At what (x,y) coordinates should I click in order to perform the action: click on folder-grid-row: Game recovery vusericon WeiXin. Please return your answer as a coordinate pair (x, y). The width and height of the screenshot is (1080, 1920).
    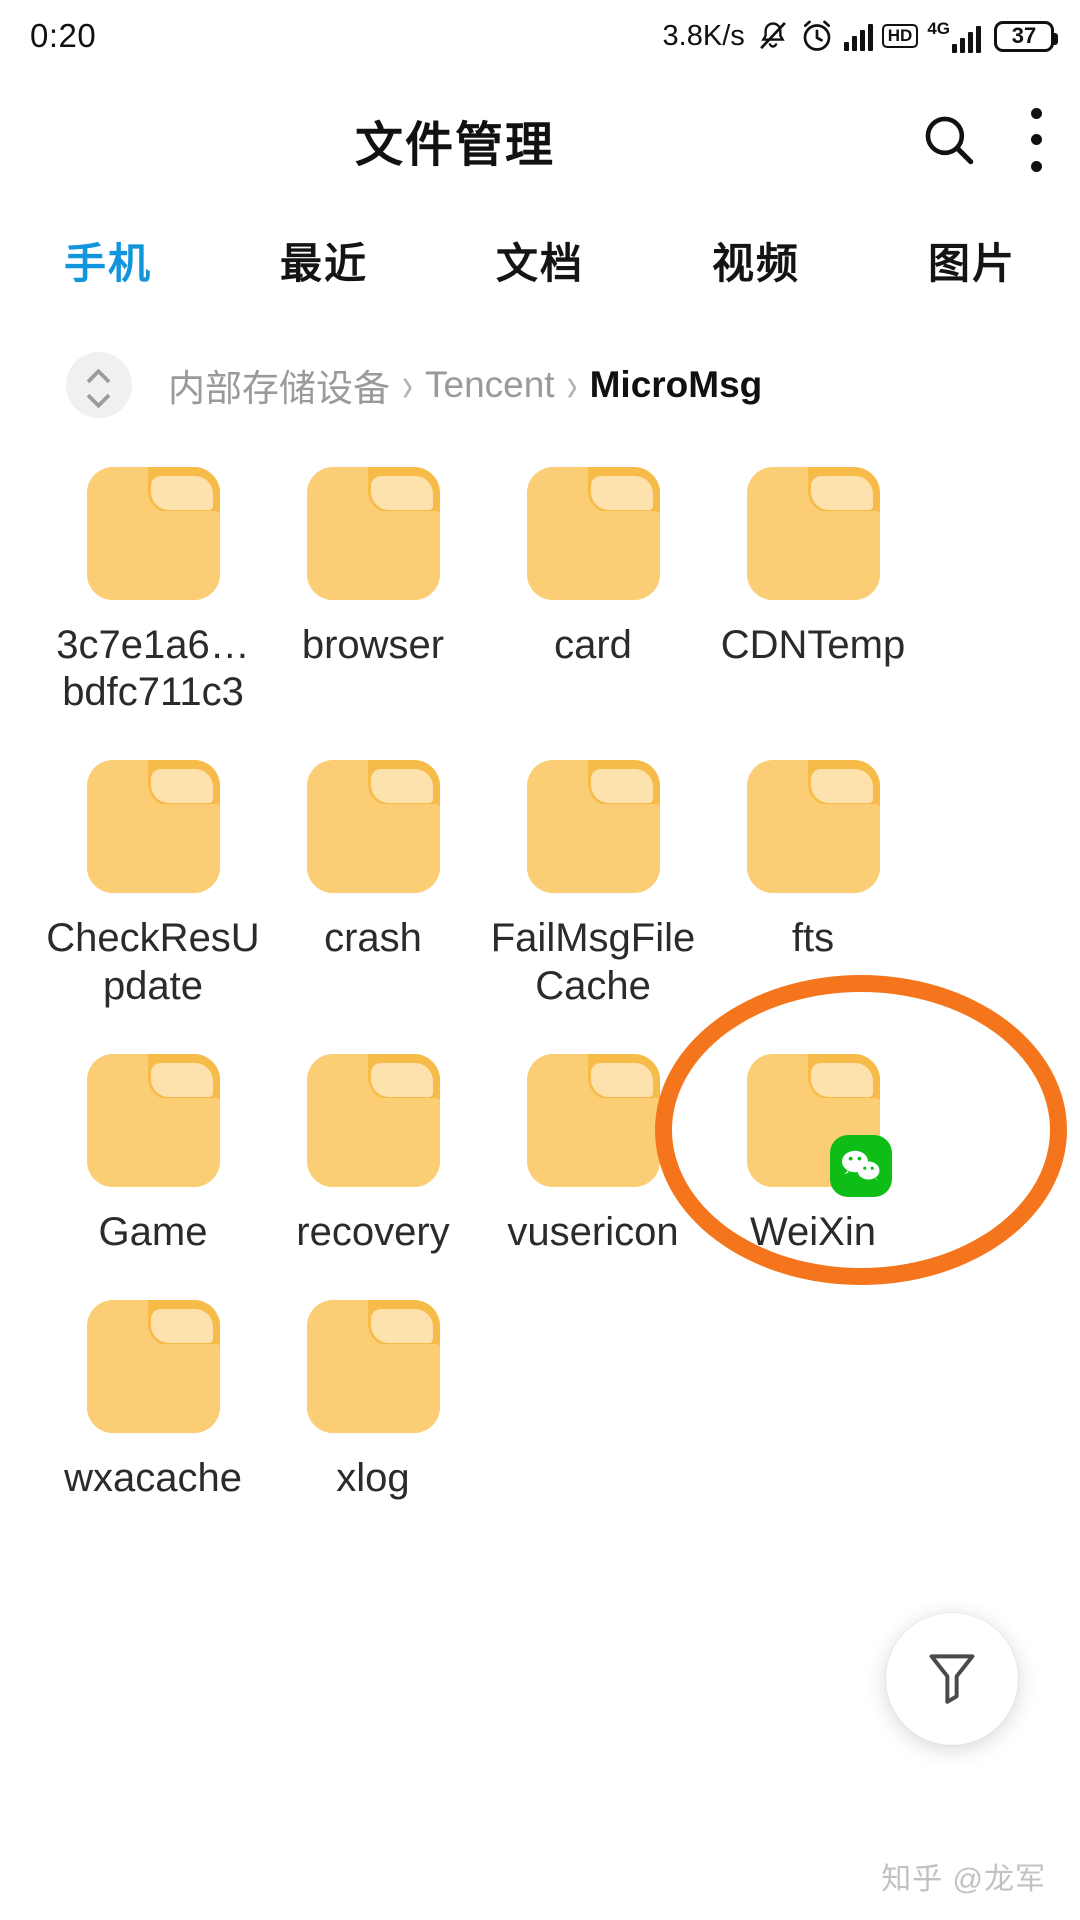
    Looking at the image, I should click on (540, 1149).